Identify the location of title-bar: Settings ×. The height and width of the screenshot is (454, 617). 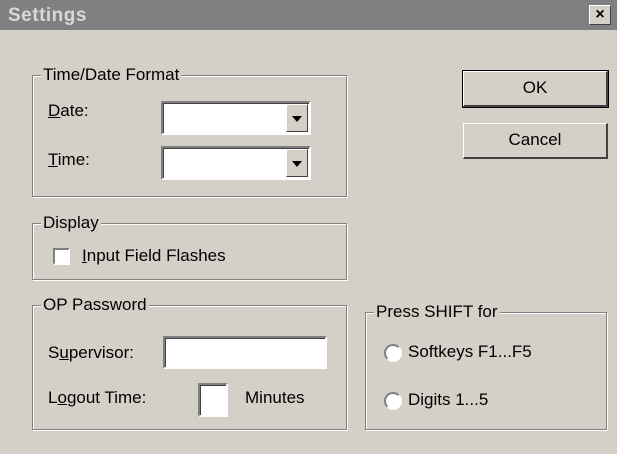
(308, 15).